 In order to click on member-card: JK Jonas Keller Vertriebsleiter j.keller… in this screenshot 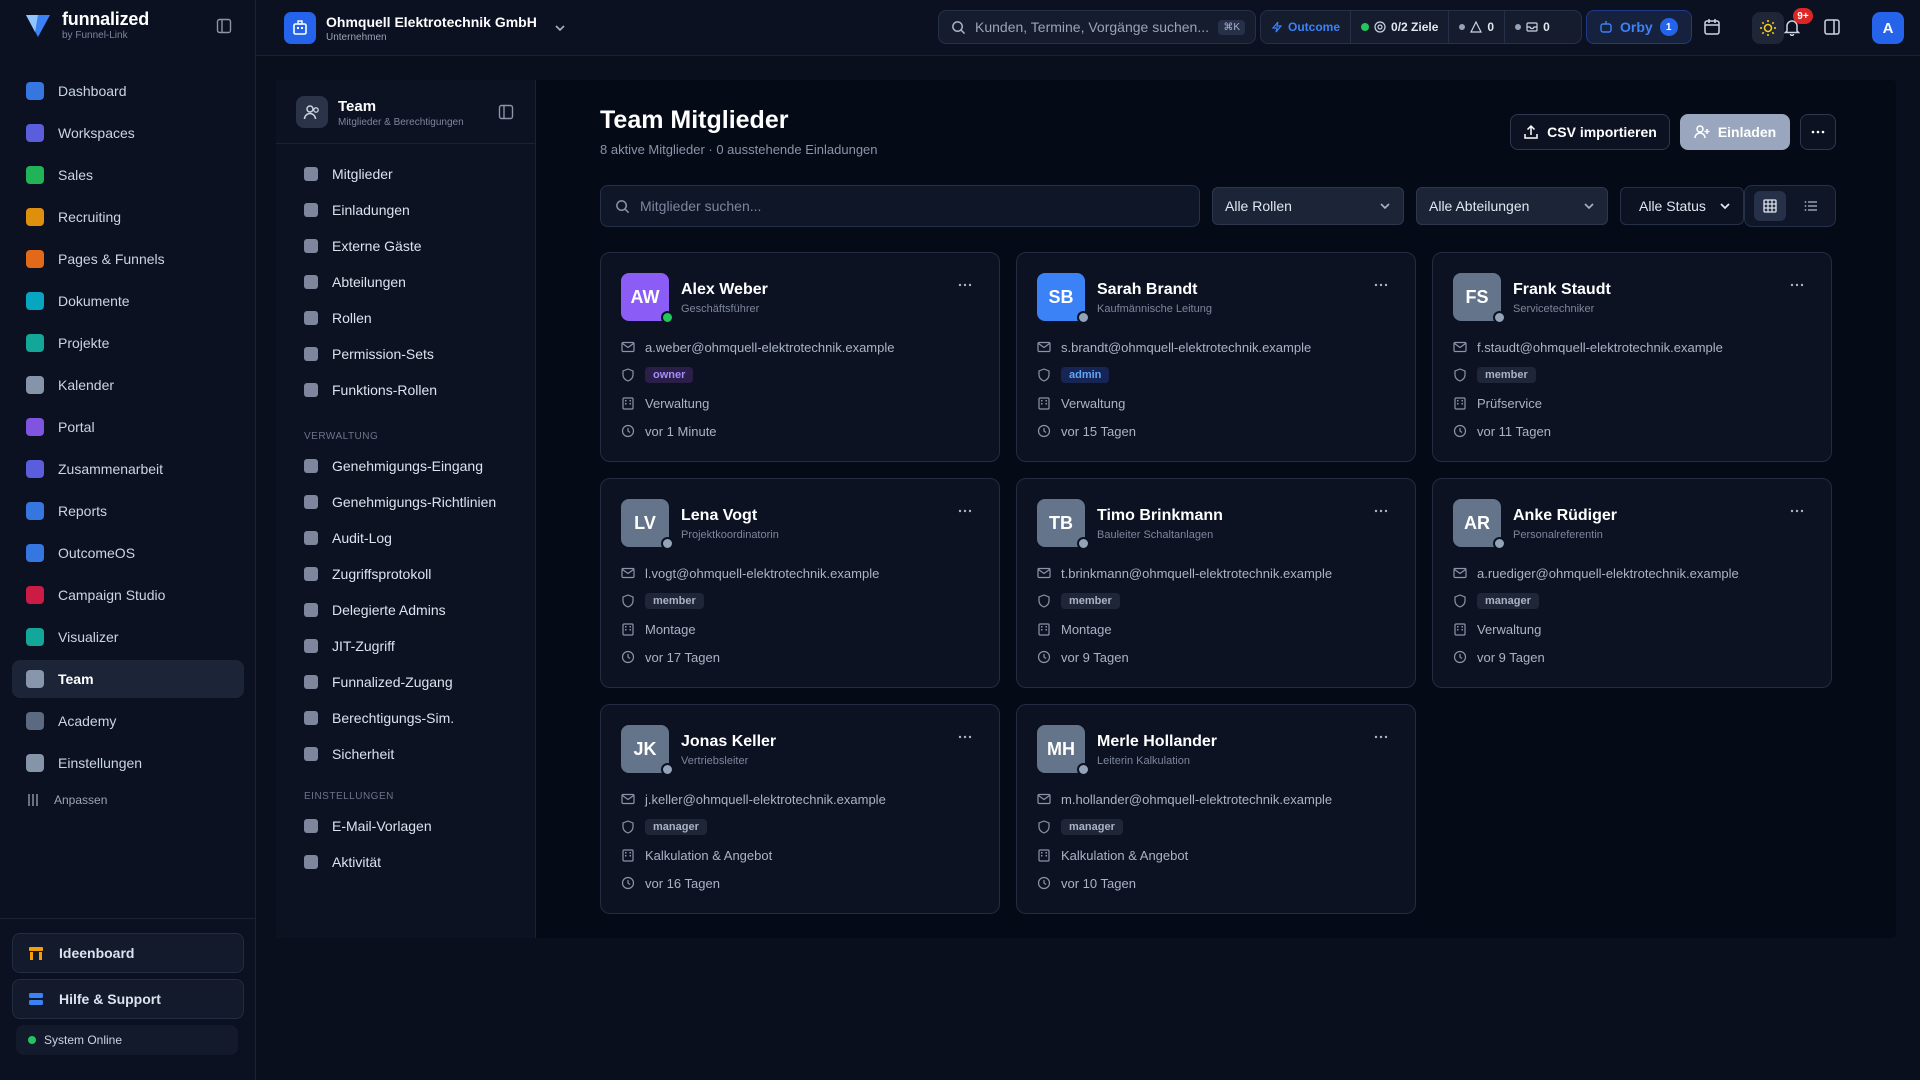, I will do `click(800, 809)`.